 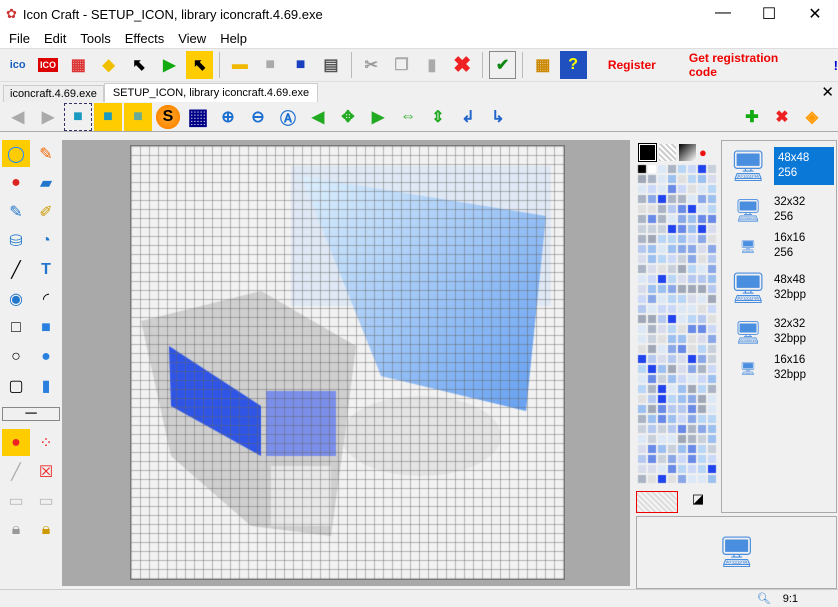 What do you see at coordinates (573, 65) in the screenshot?
I see `help-icon: ?` at bounding box center [573, 65].